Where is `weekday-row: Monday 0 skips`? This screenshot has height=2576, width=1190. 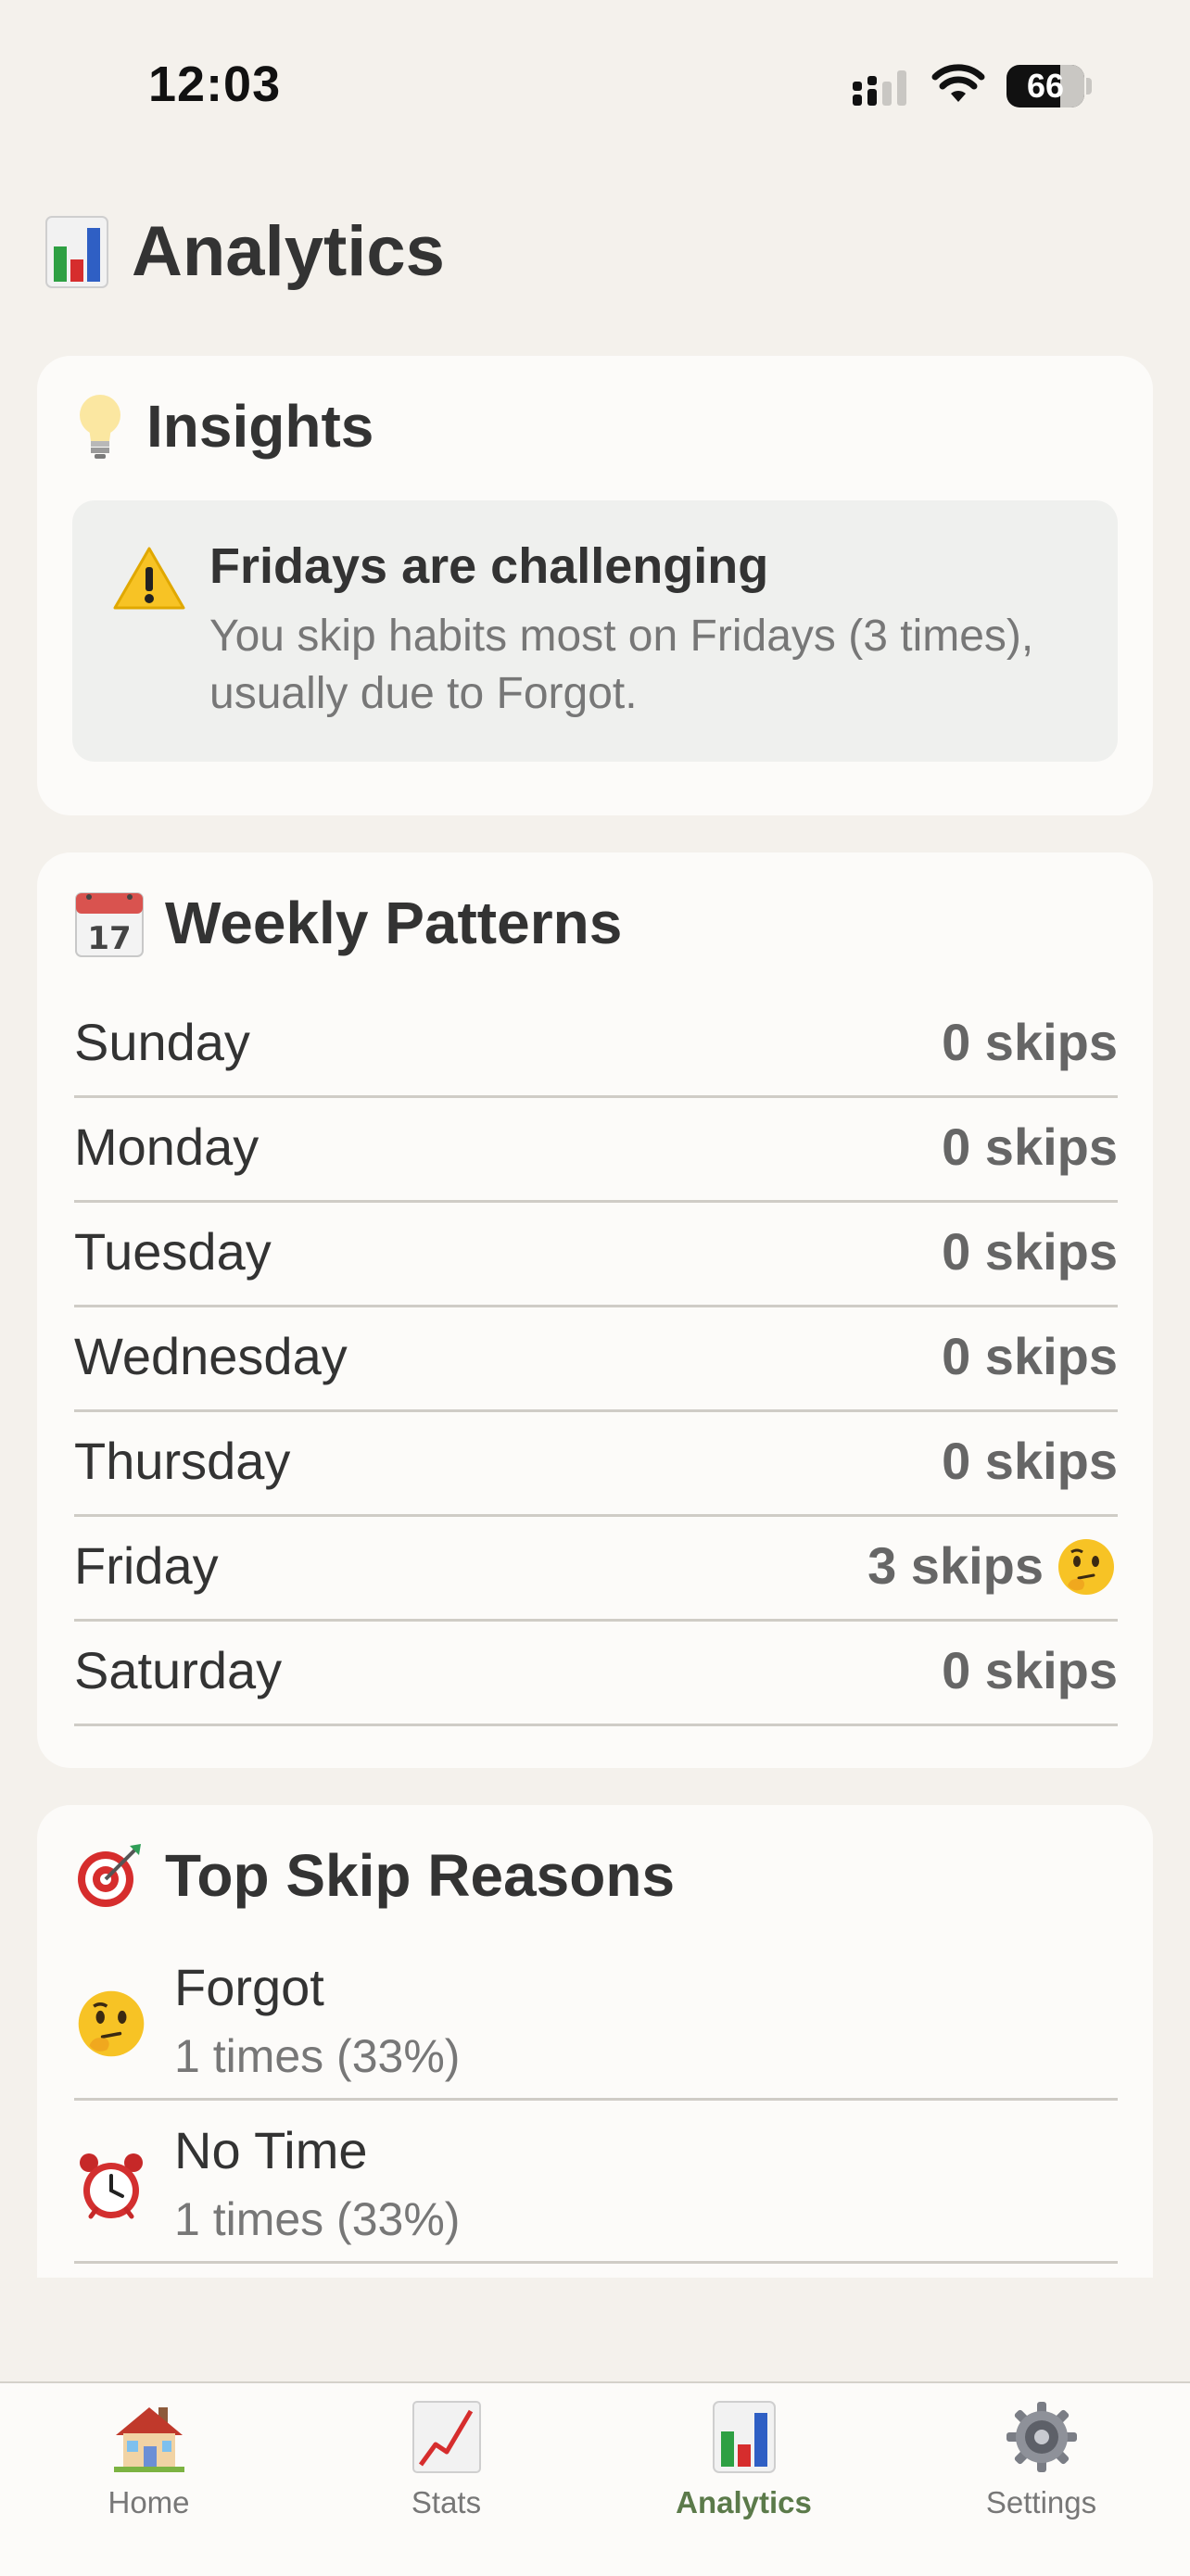
weekday-row: Monday 0 skips is located at coordinates (596, 1150).